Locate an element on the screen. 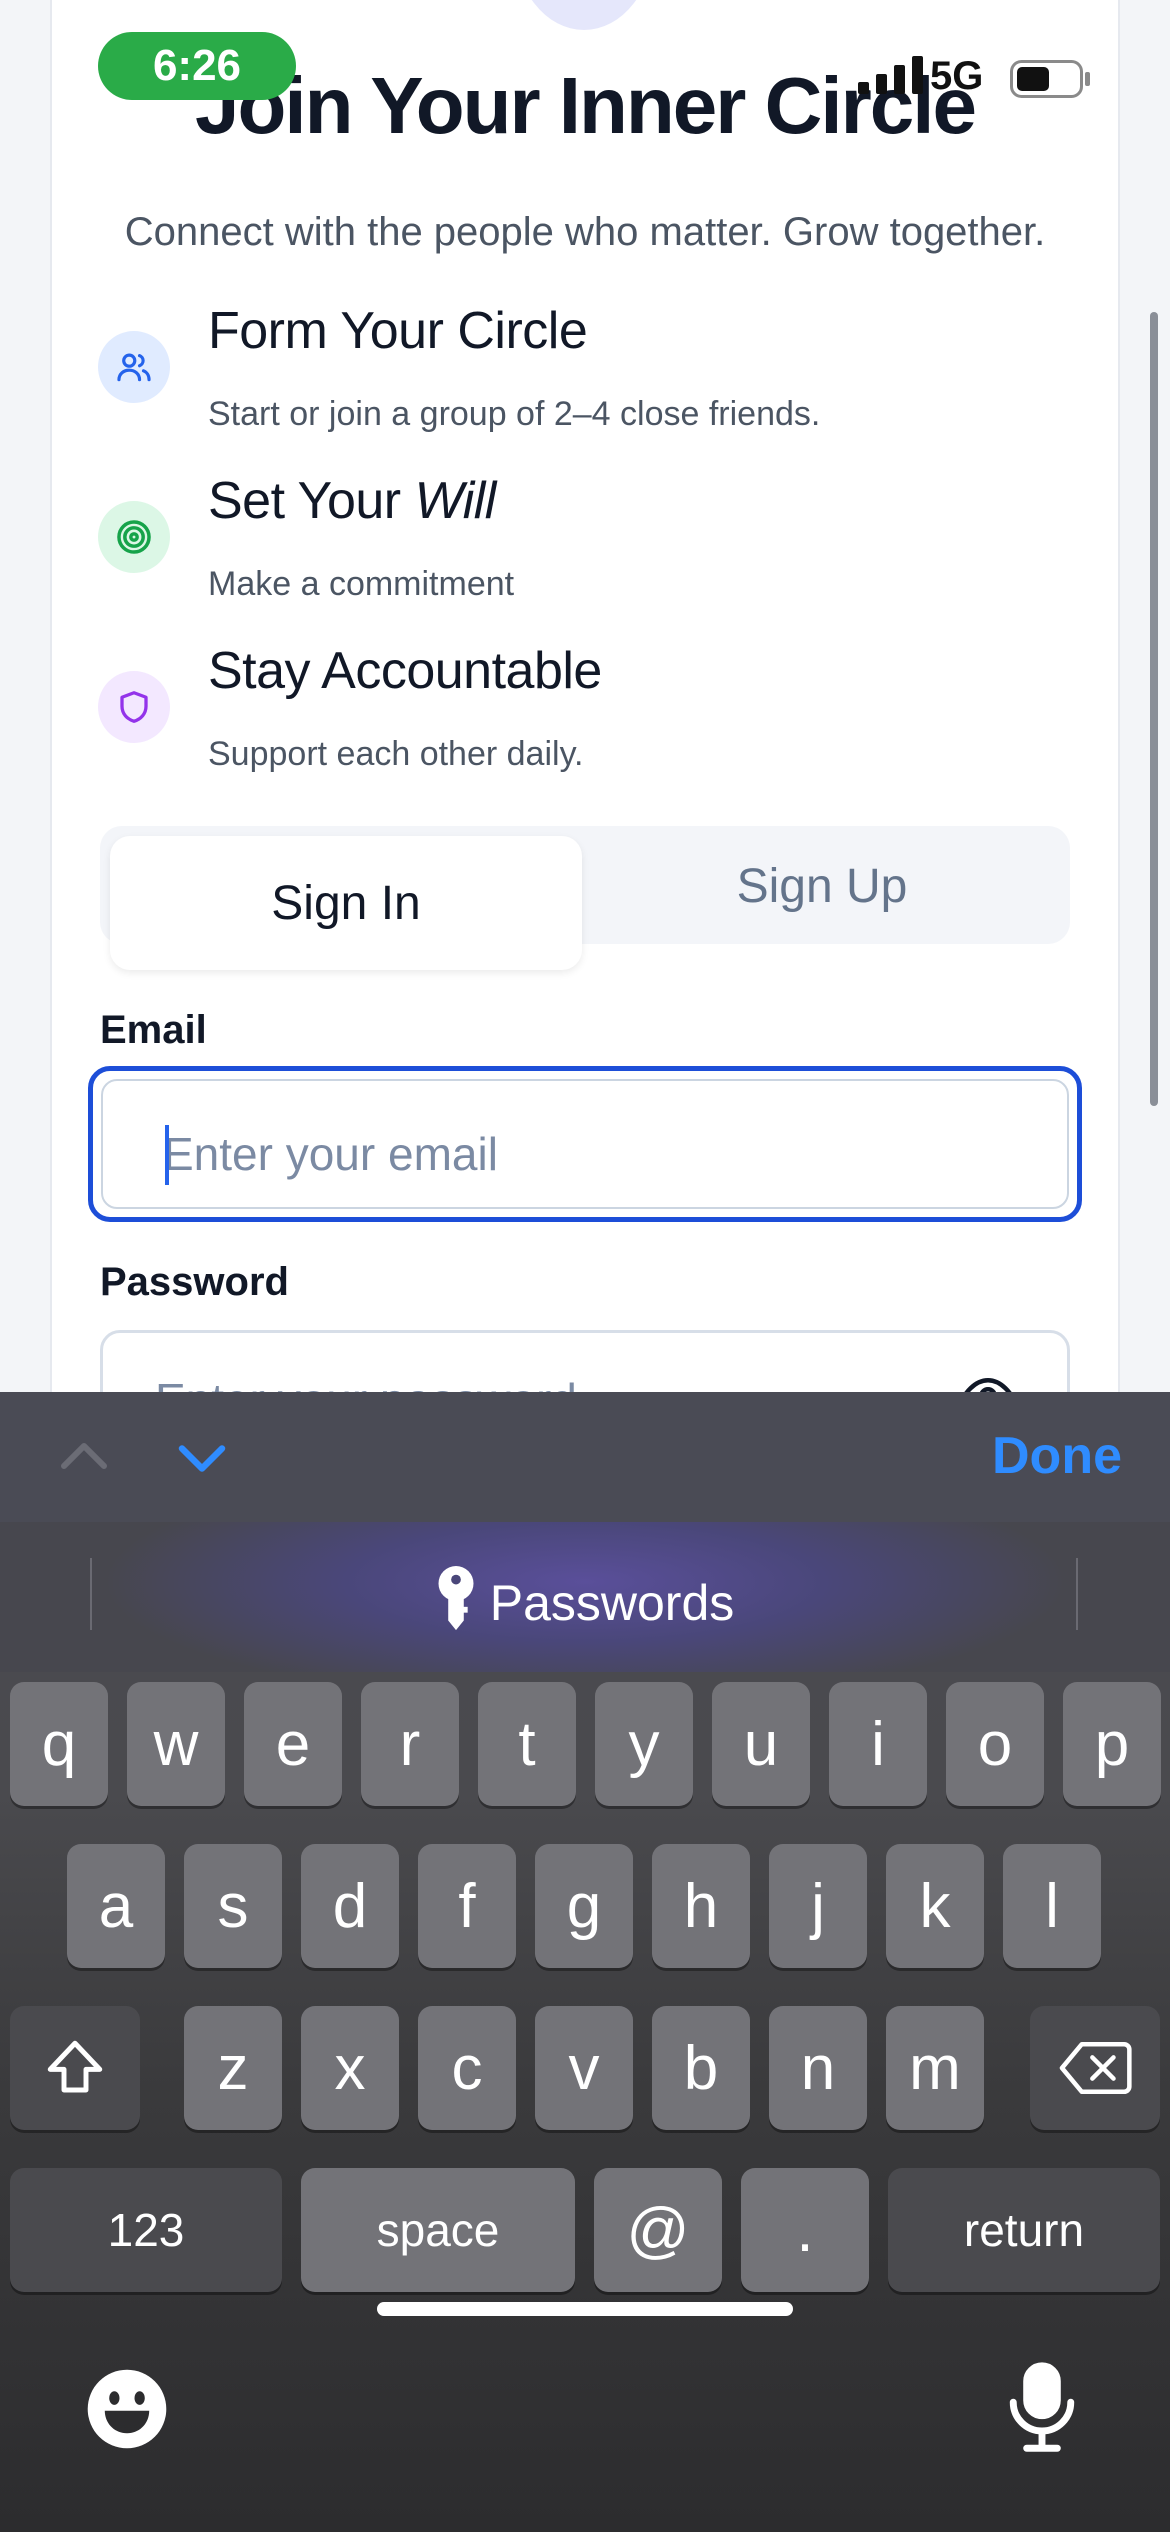 This screenshot has height=2532, width=1170. space-key: space is located at coordinates (438, 2230).